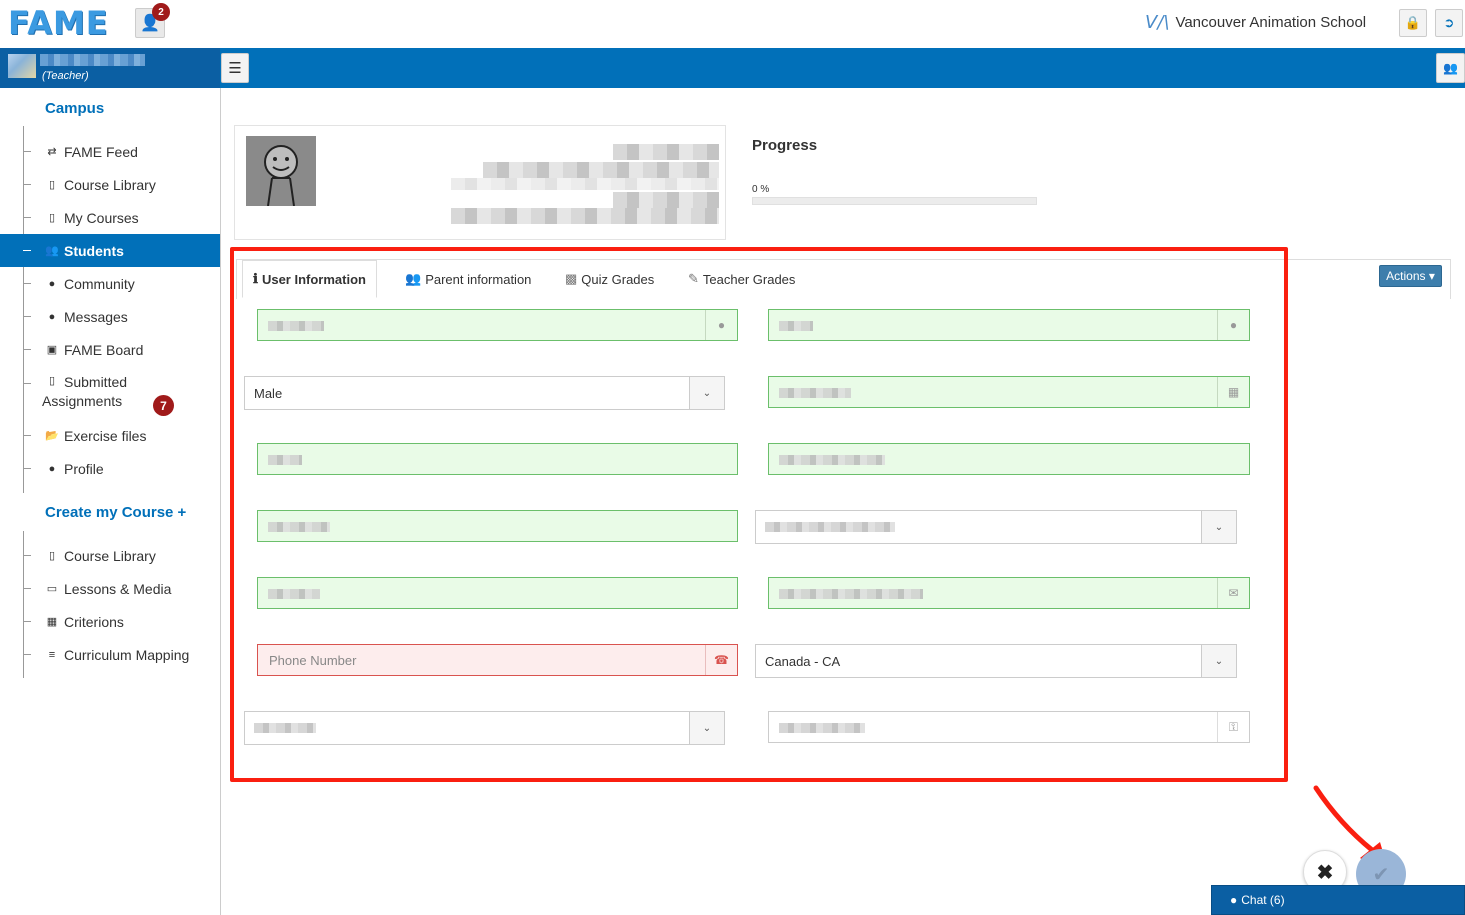 The width and height of the screenshot is (1465, 915). I want to click on notifications-button: 👤 2, so click(152, 20).